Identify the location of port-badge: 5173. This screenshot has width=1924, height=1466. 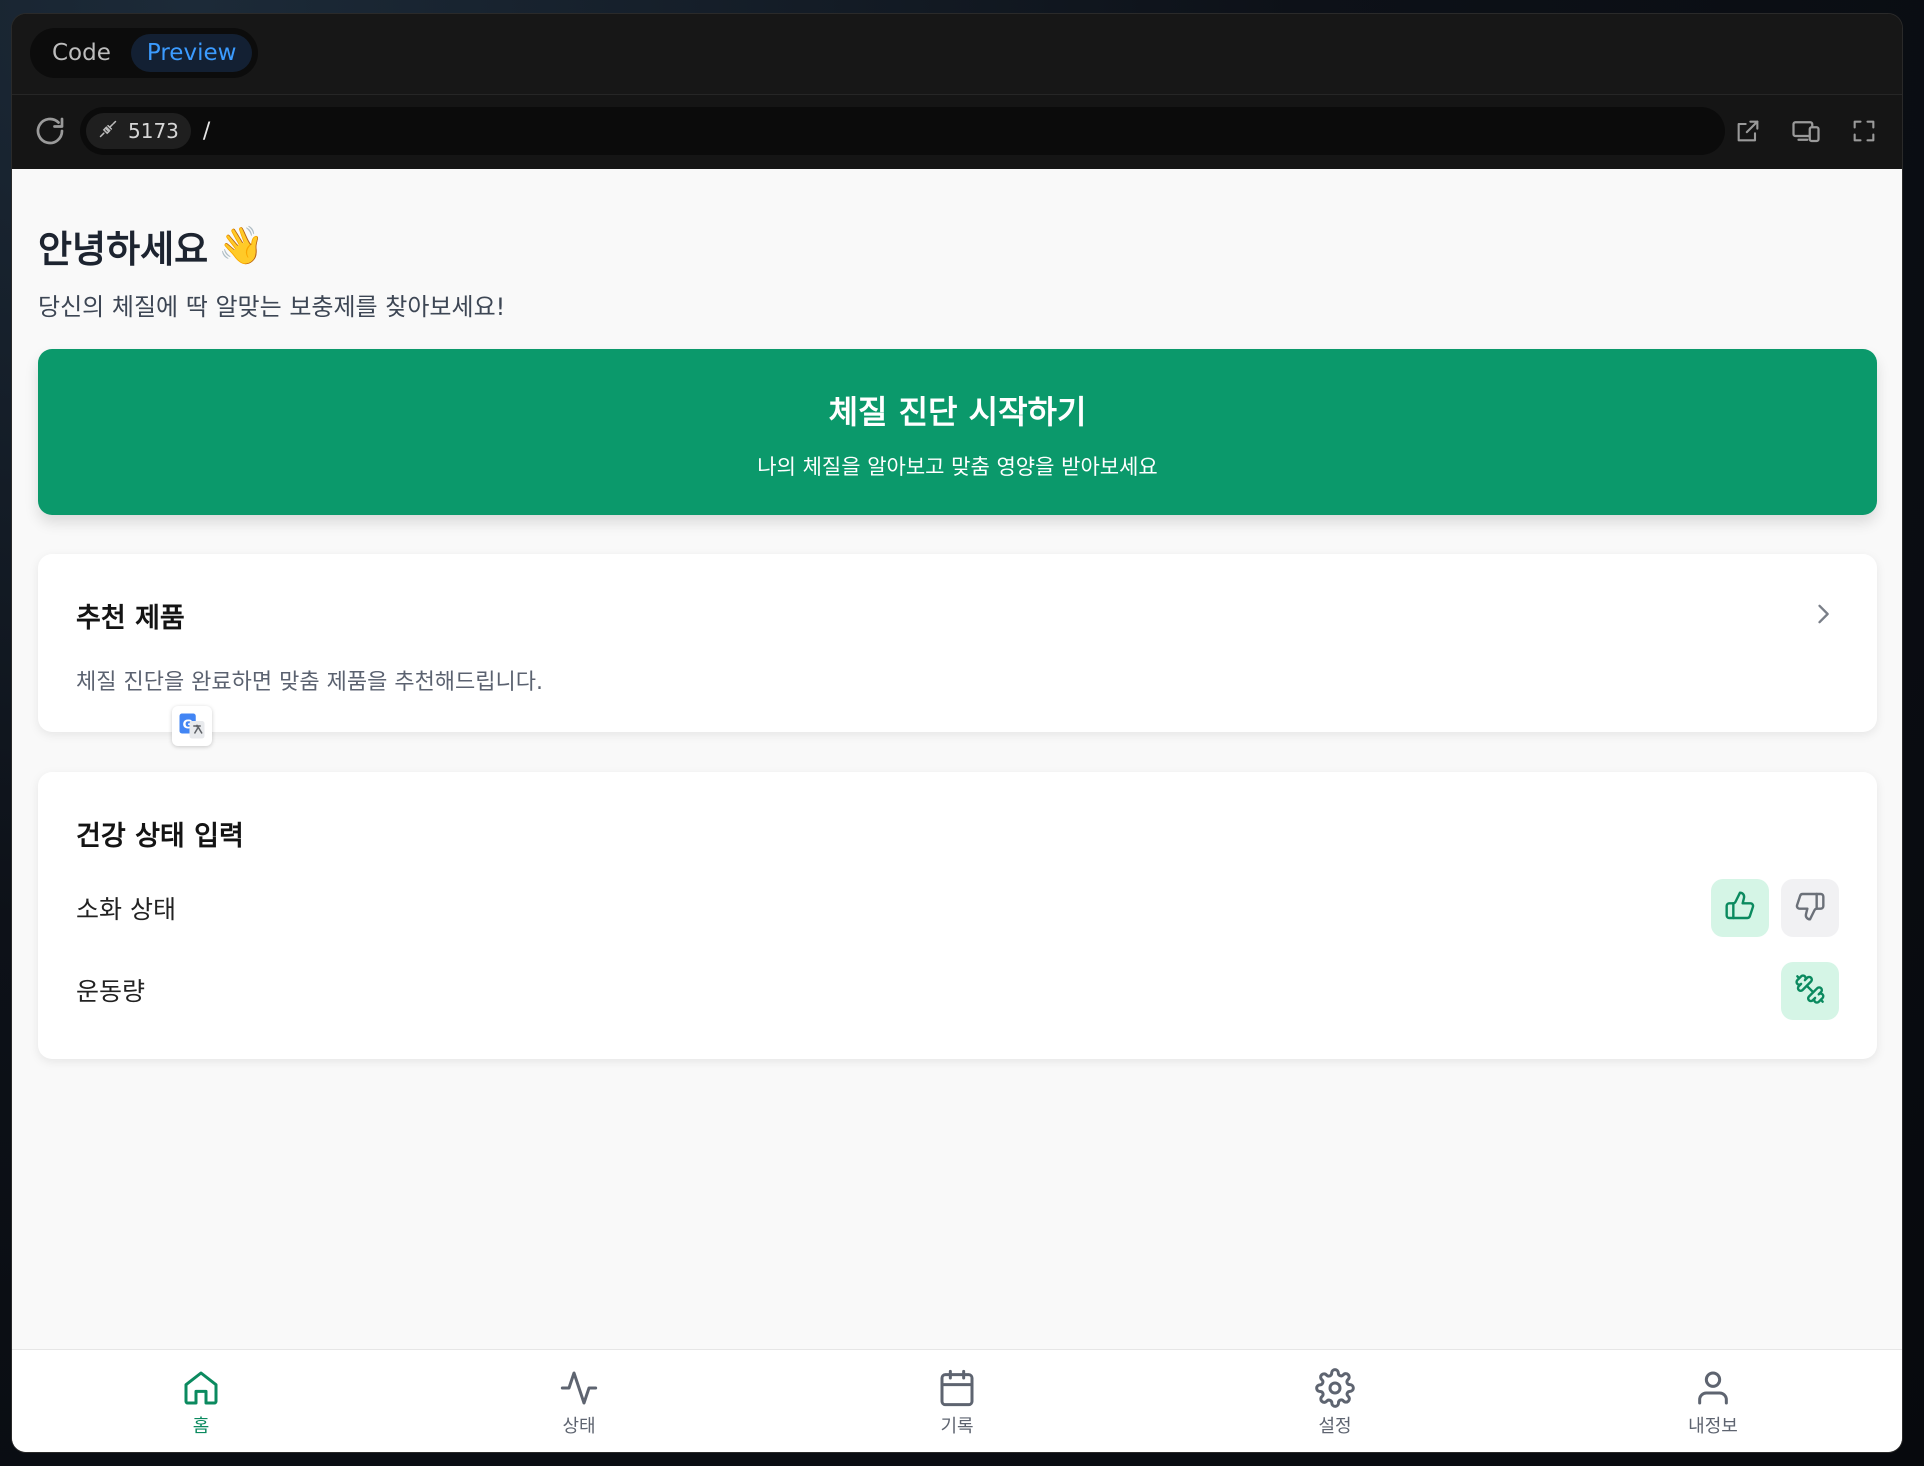
(138, 131).